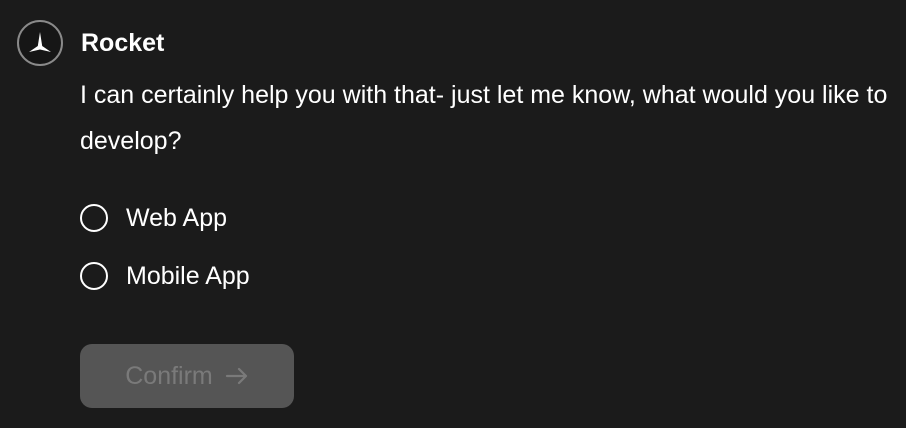  What do you see at coordinates (123, 43) in the screenshot?
I see `sender-name: Rocket` at bounding box center [123, 43].